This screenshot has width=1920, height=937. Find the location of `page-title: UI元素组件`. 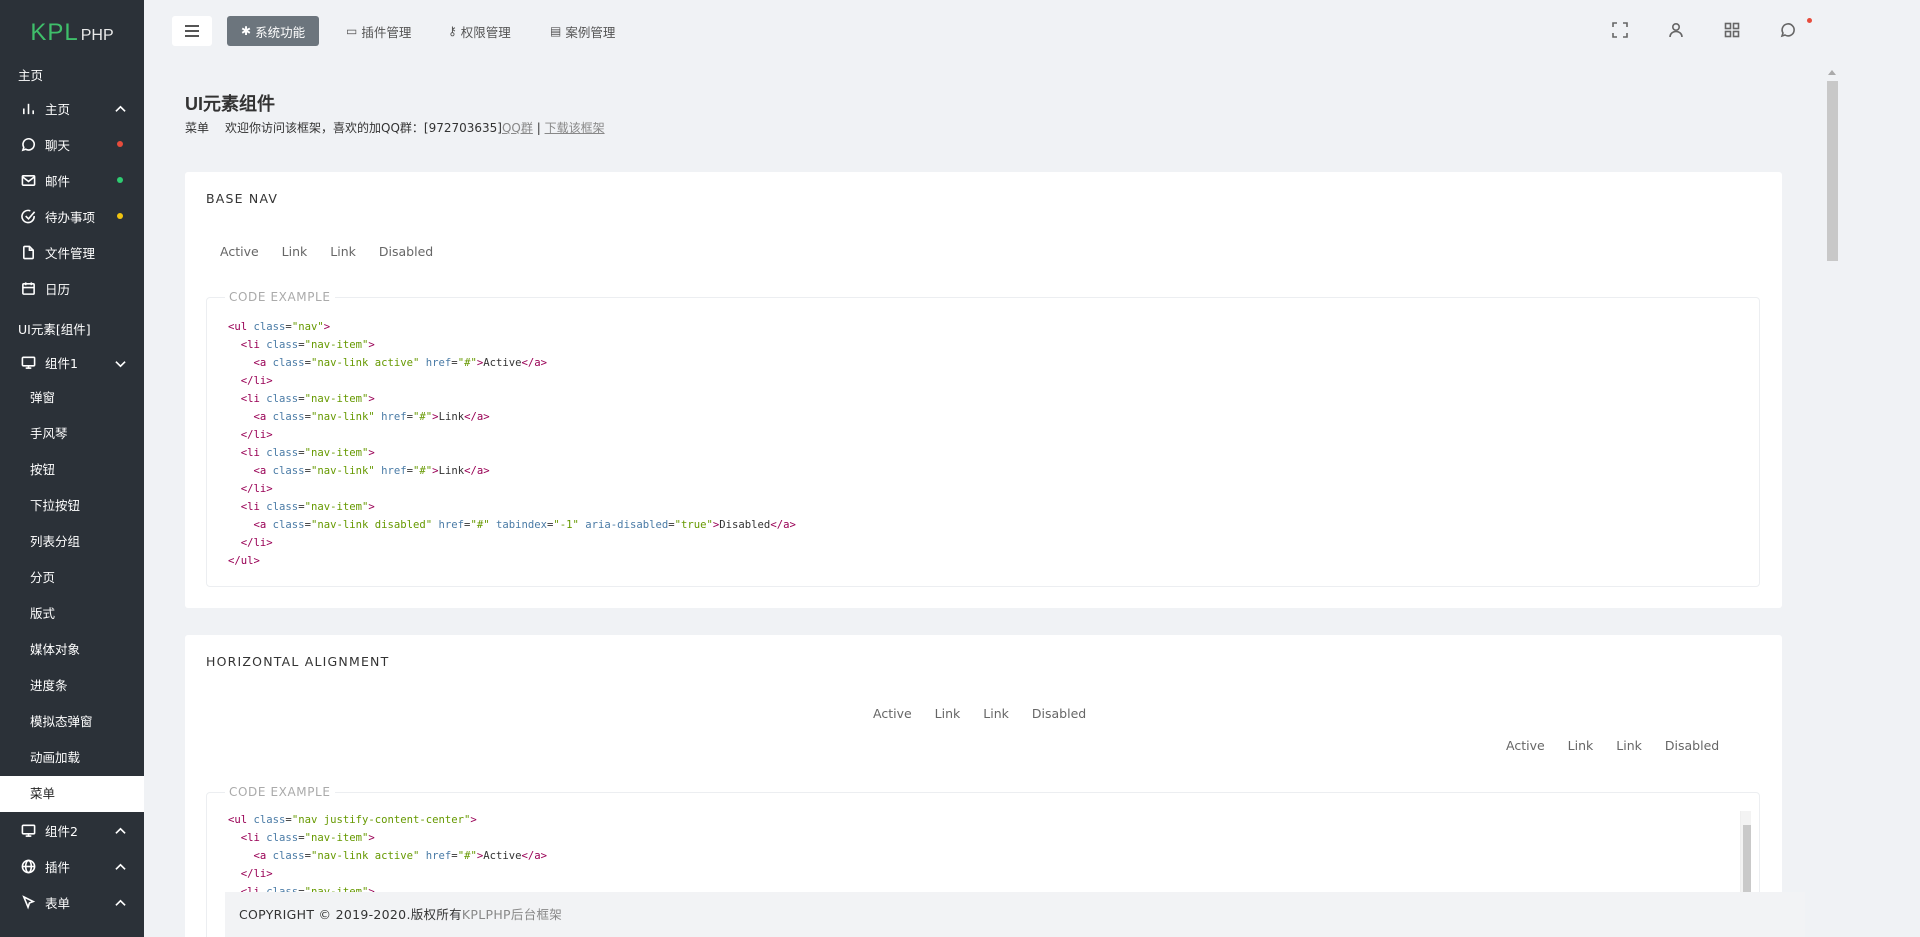

page-title: UI元素组件 is located at coordinates (230, 104).